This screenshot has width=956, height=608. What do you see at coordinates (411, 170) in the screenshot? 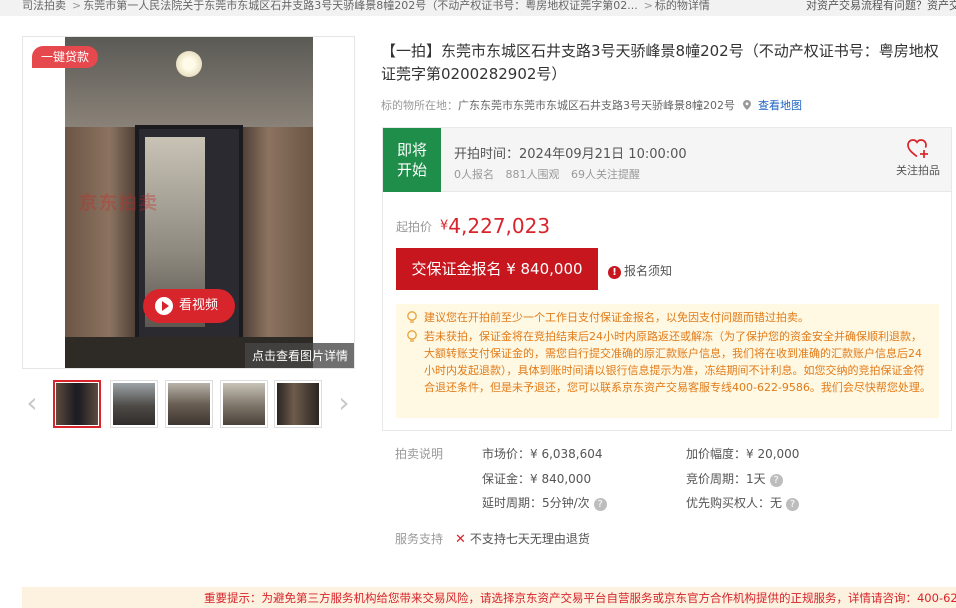
I see `status-line-2: 开始` at bounding box center [411, 170].